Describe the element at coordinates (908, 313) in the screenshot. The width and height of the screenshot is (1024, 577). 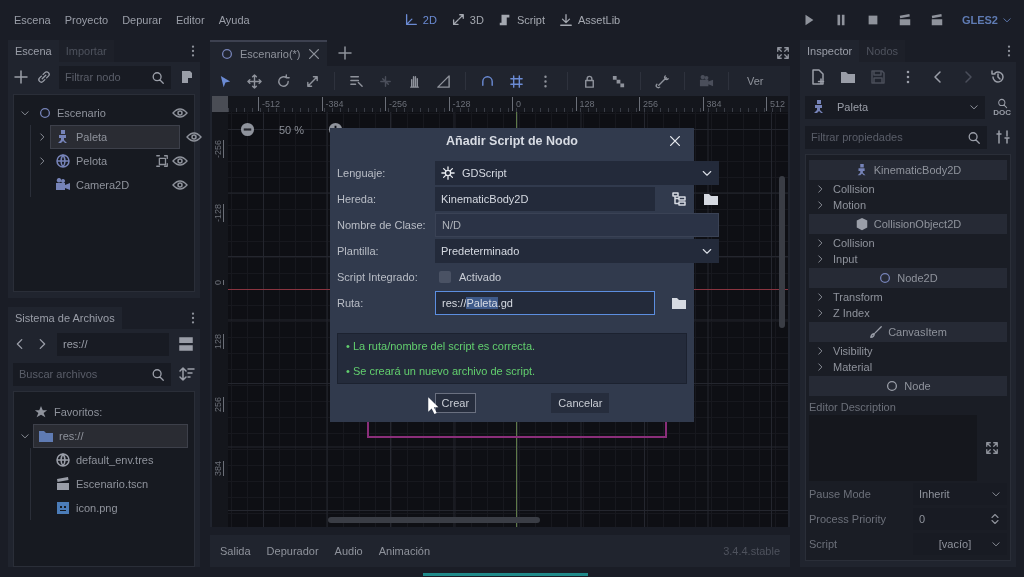
I see `property-group: Z Index` at that location.